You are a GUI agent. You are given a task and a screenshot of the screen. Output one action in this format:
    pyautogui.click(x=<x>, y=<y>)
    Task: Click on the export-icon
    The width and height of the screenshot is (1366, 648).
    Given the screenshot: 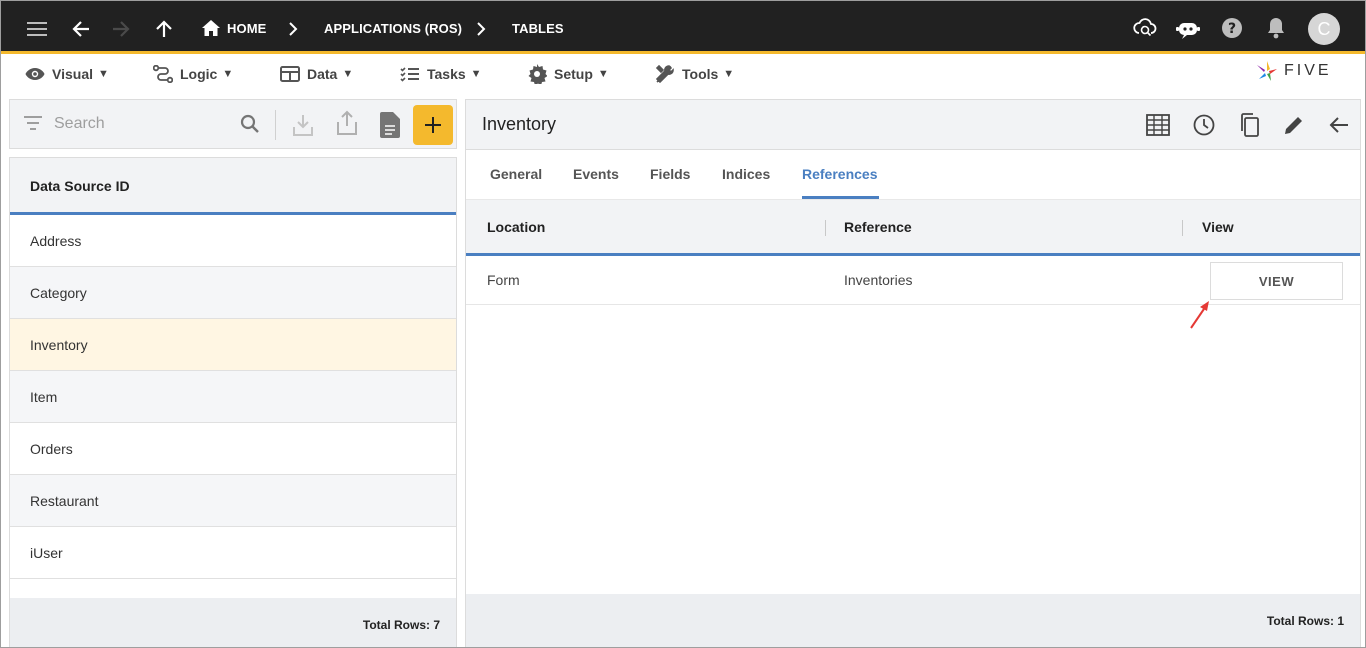 What is the action you would take?
    pyautogui.click(x=347, y=125)
    